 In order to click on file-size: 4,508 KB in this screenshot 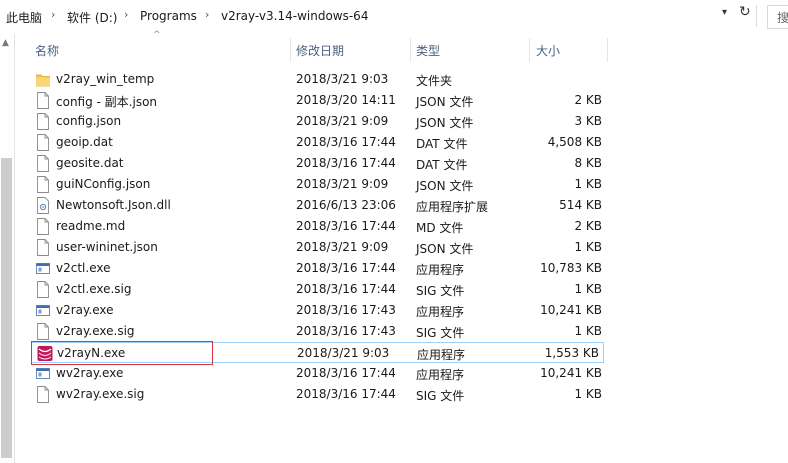, I will do `click(574, 142)`.